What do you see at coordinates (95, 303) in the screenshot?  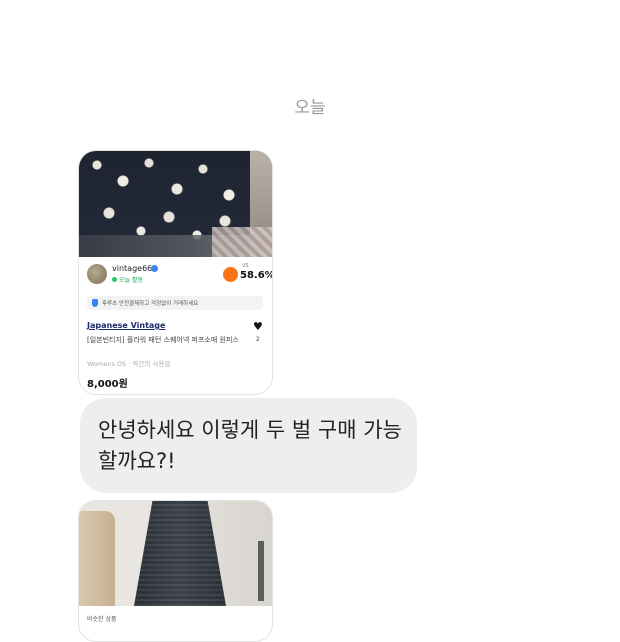 I see `shield-icon` at bounding box center [95, 303].